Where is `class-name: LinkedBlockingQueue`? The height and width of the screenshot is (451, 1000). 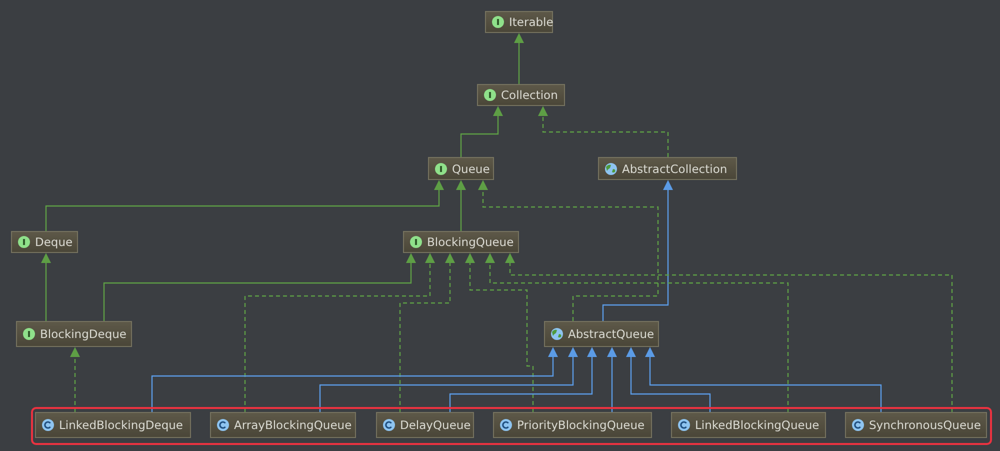
class-name: LinkedBlockingQueue is located at coordinates (757, 425).